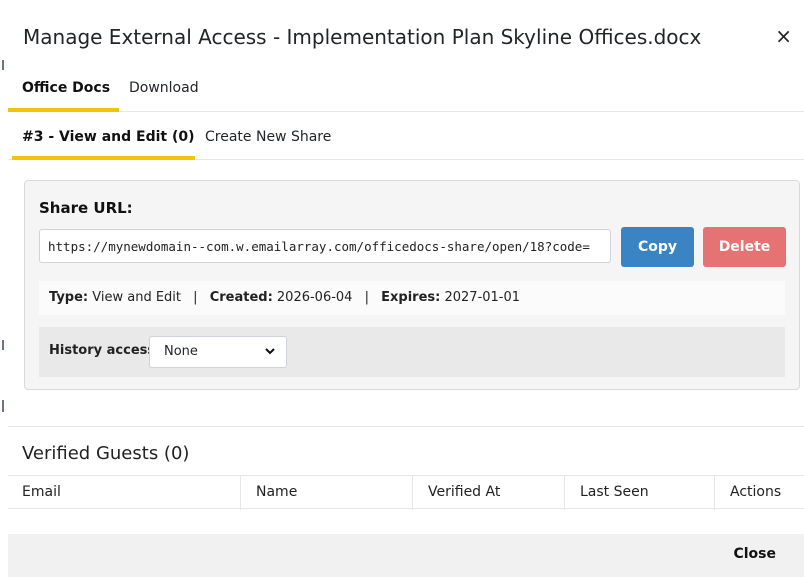  Describe the element at coordinates (241, 297) in the screenshot. I see `created-label: Created:` at that location.